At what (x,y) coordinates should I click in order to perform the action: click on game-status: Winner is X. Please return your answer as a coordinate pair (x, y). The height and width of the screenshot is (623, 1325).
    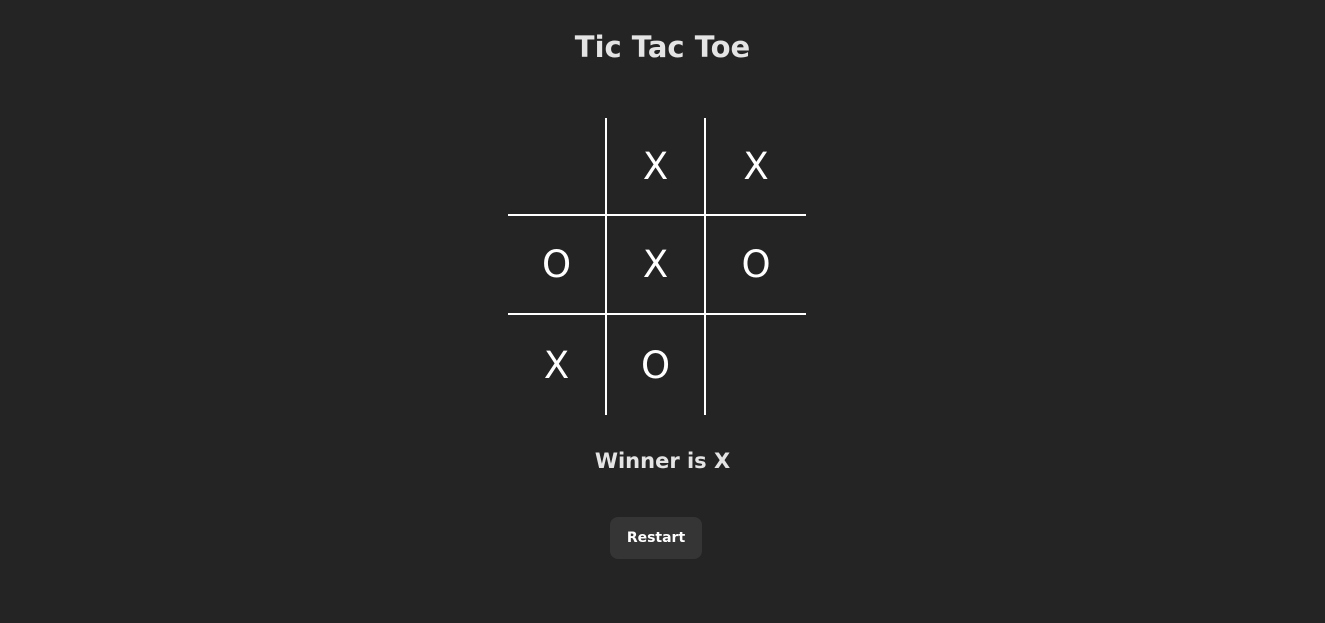
    Looking at the image, I should click on (662, 461).